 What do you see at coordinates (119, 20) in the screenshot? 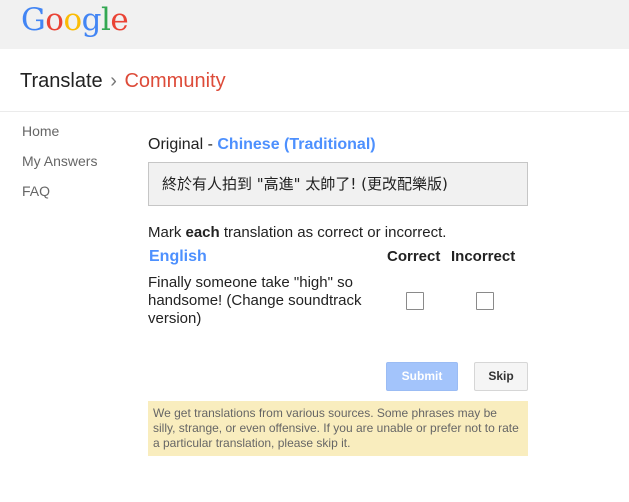
I see `logo-letter: e` at bounding box center [119, 20].